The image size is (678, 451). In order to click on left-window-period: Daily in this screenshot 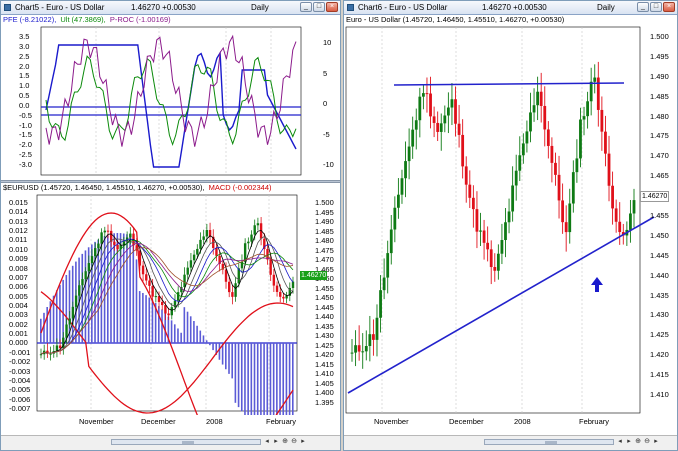, I will do `click(260, 7)`.